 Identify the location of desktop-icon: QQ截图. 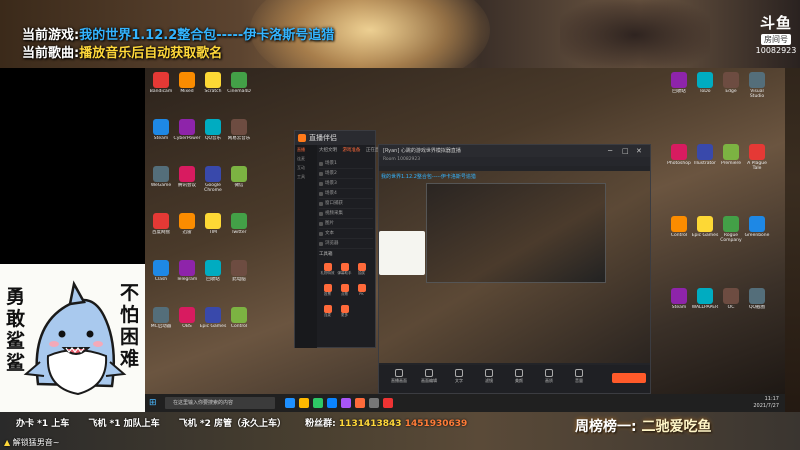
(757, 301).